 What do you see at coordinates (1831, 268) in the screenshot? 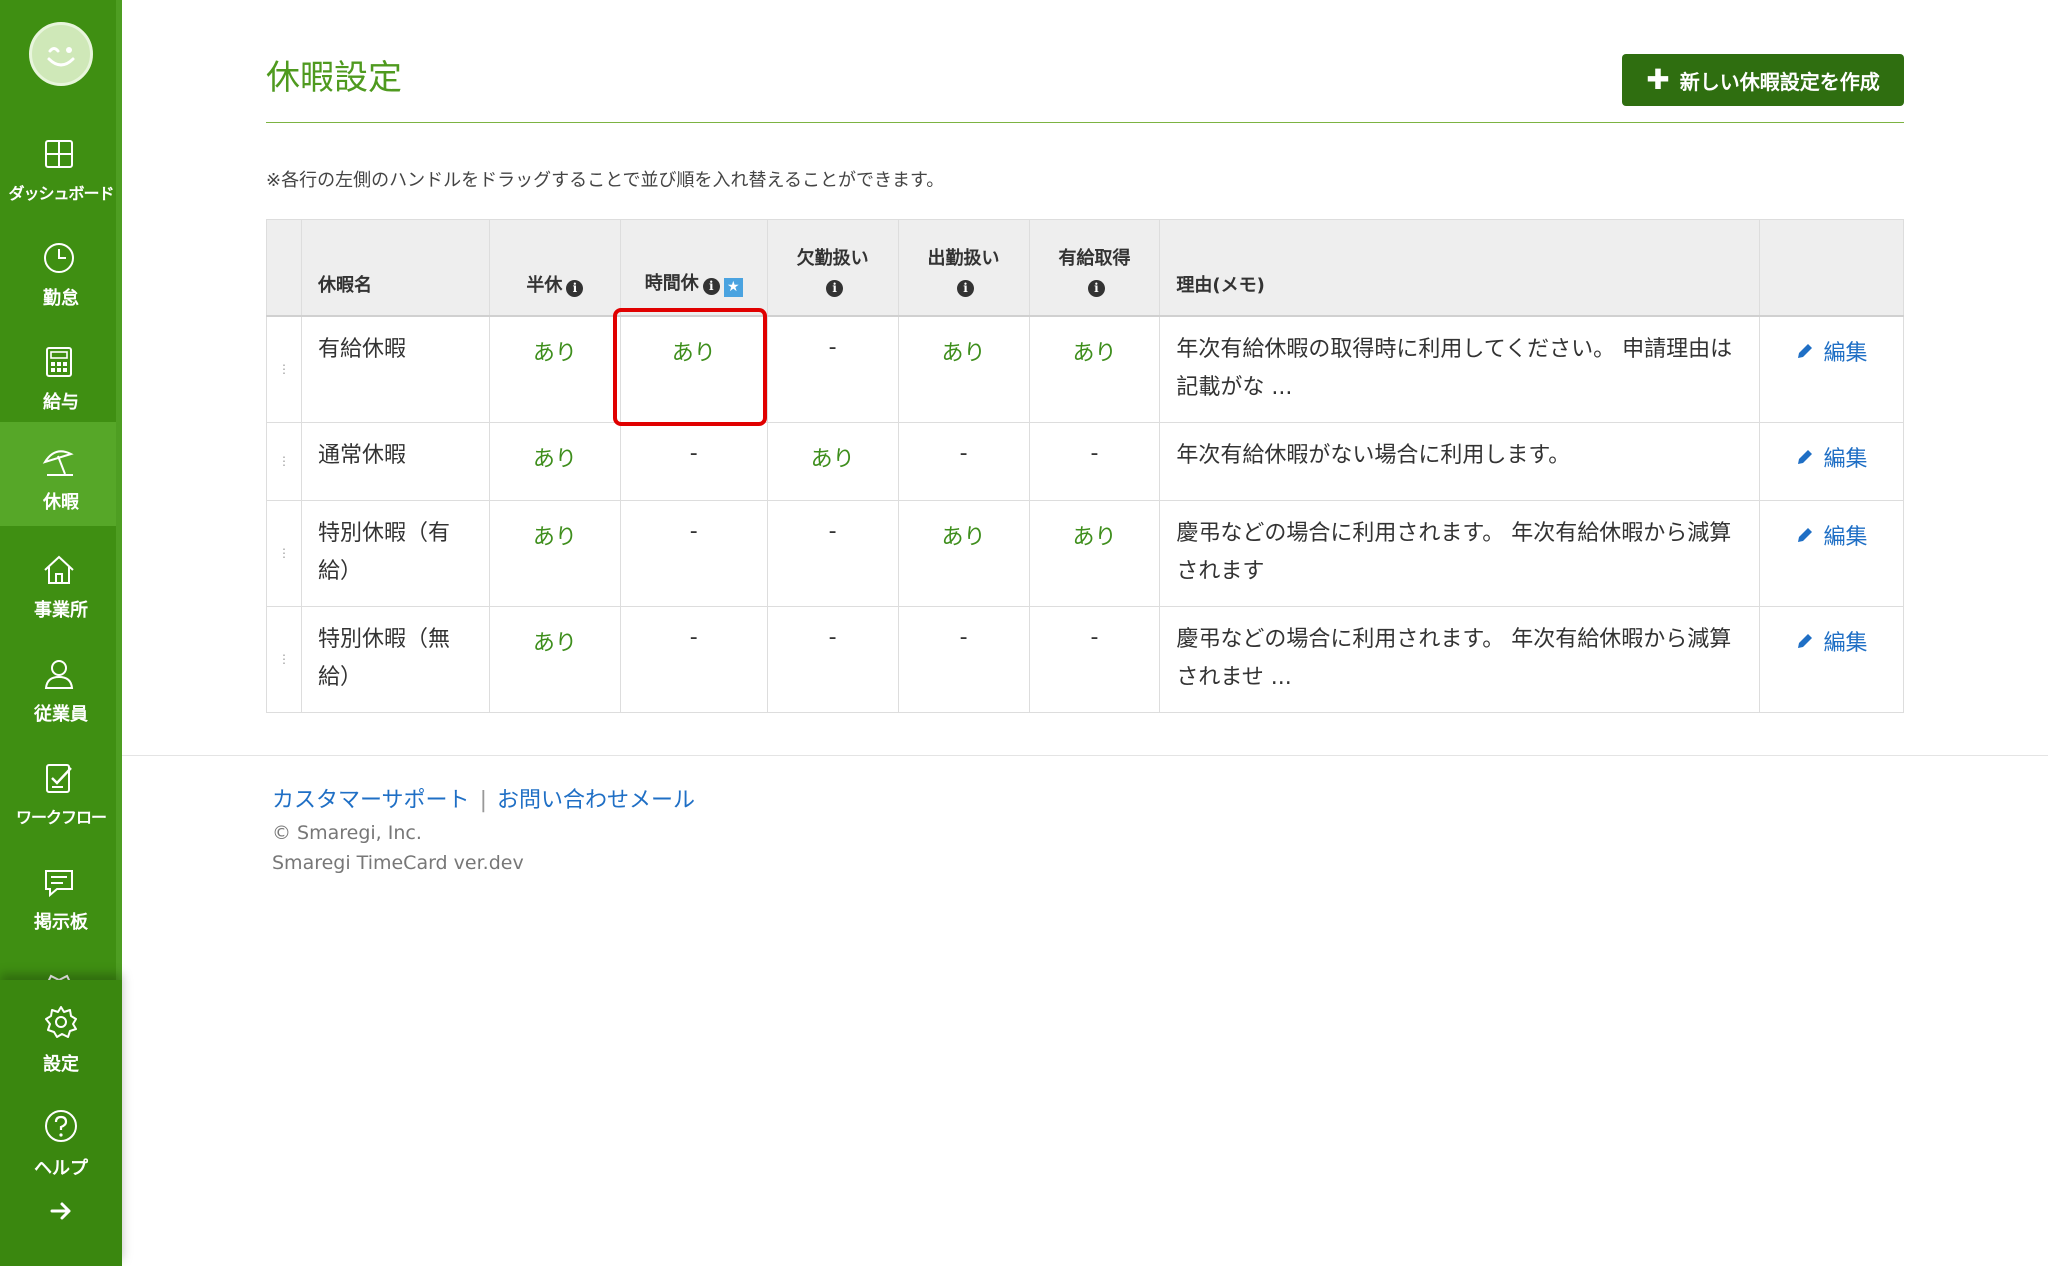
I see `column-header-actions` at bounding box center [1831, 268].